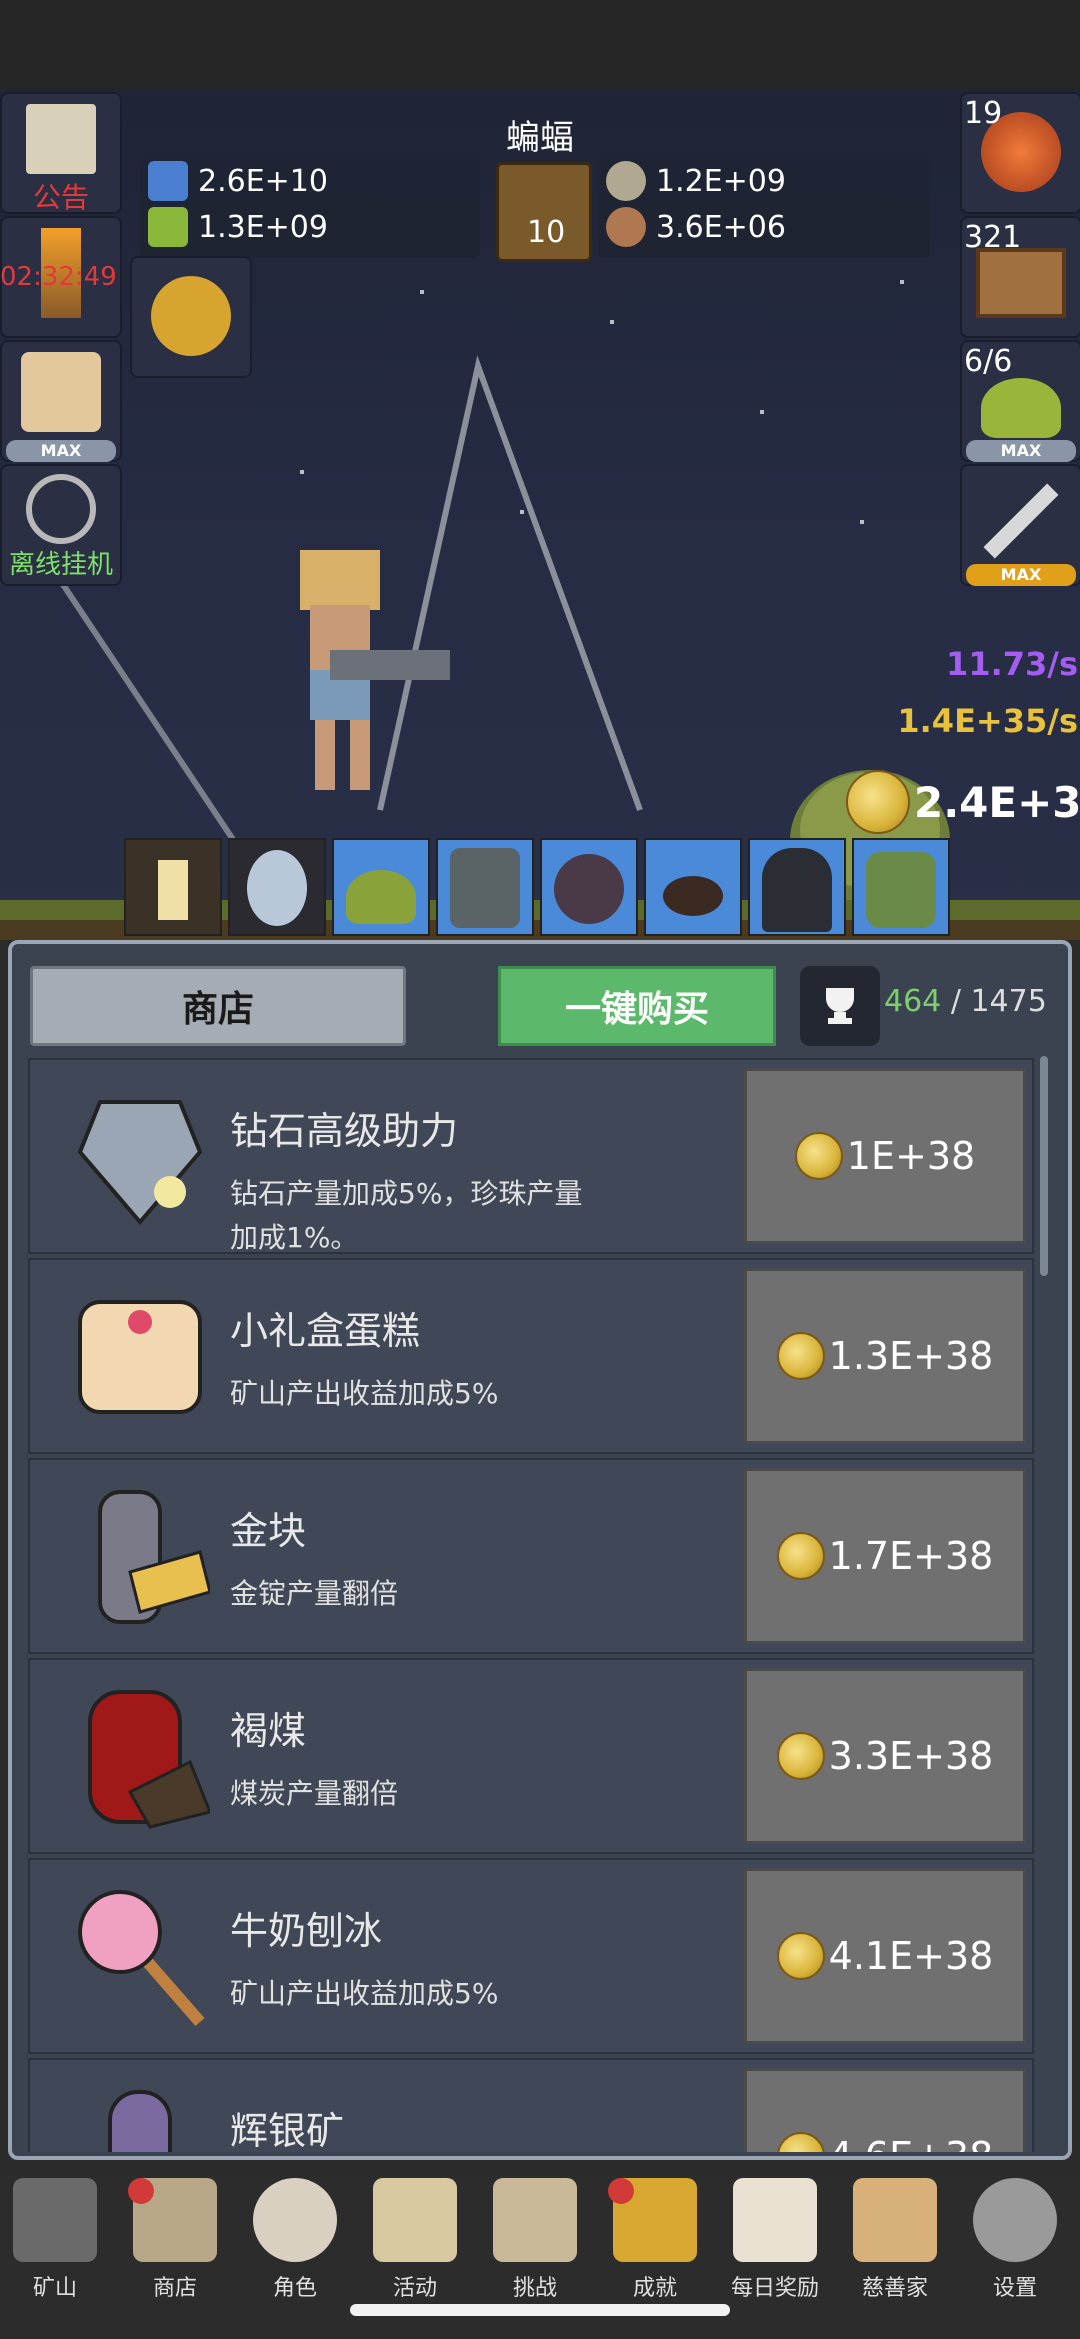  I want to click on nav-settings: 设置, so click(1015, 2240).